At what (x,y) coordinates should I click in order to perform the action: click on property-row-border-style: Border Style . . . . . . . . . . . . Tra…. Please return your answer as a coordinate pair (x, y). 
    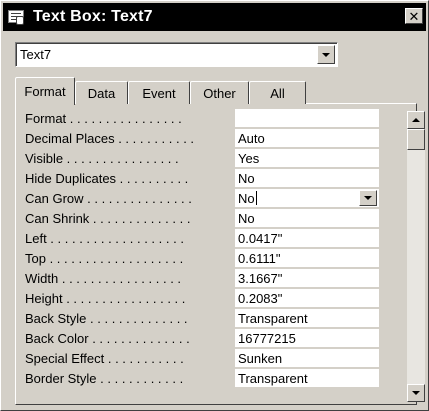
    Looking at the image, I should click on (202, 378).